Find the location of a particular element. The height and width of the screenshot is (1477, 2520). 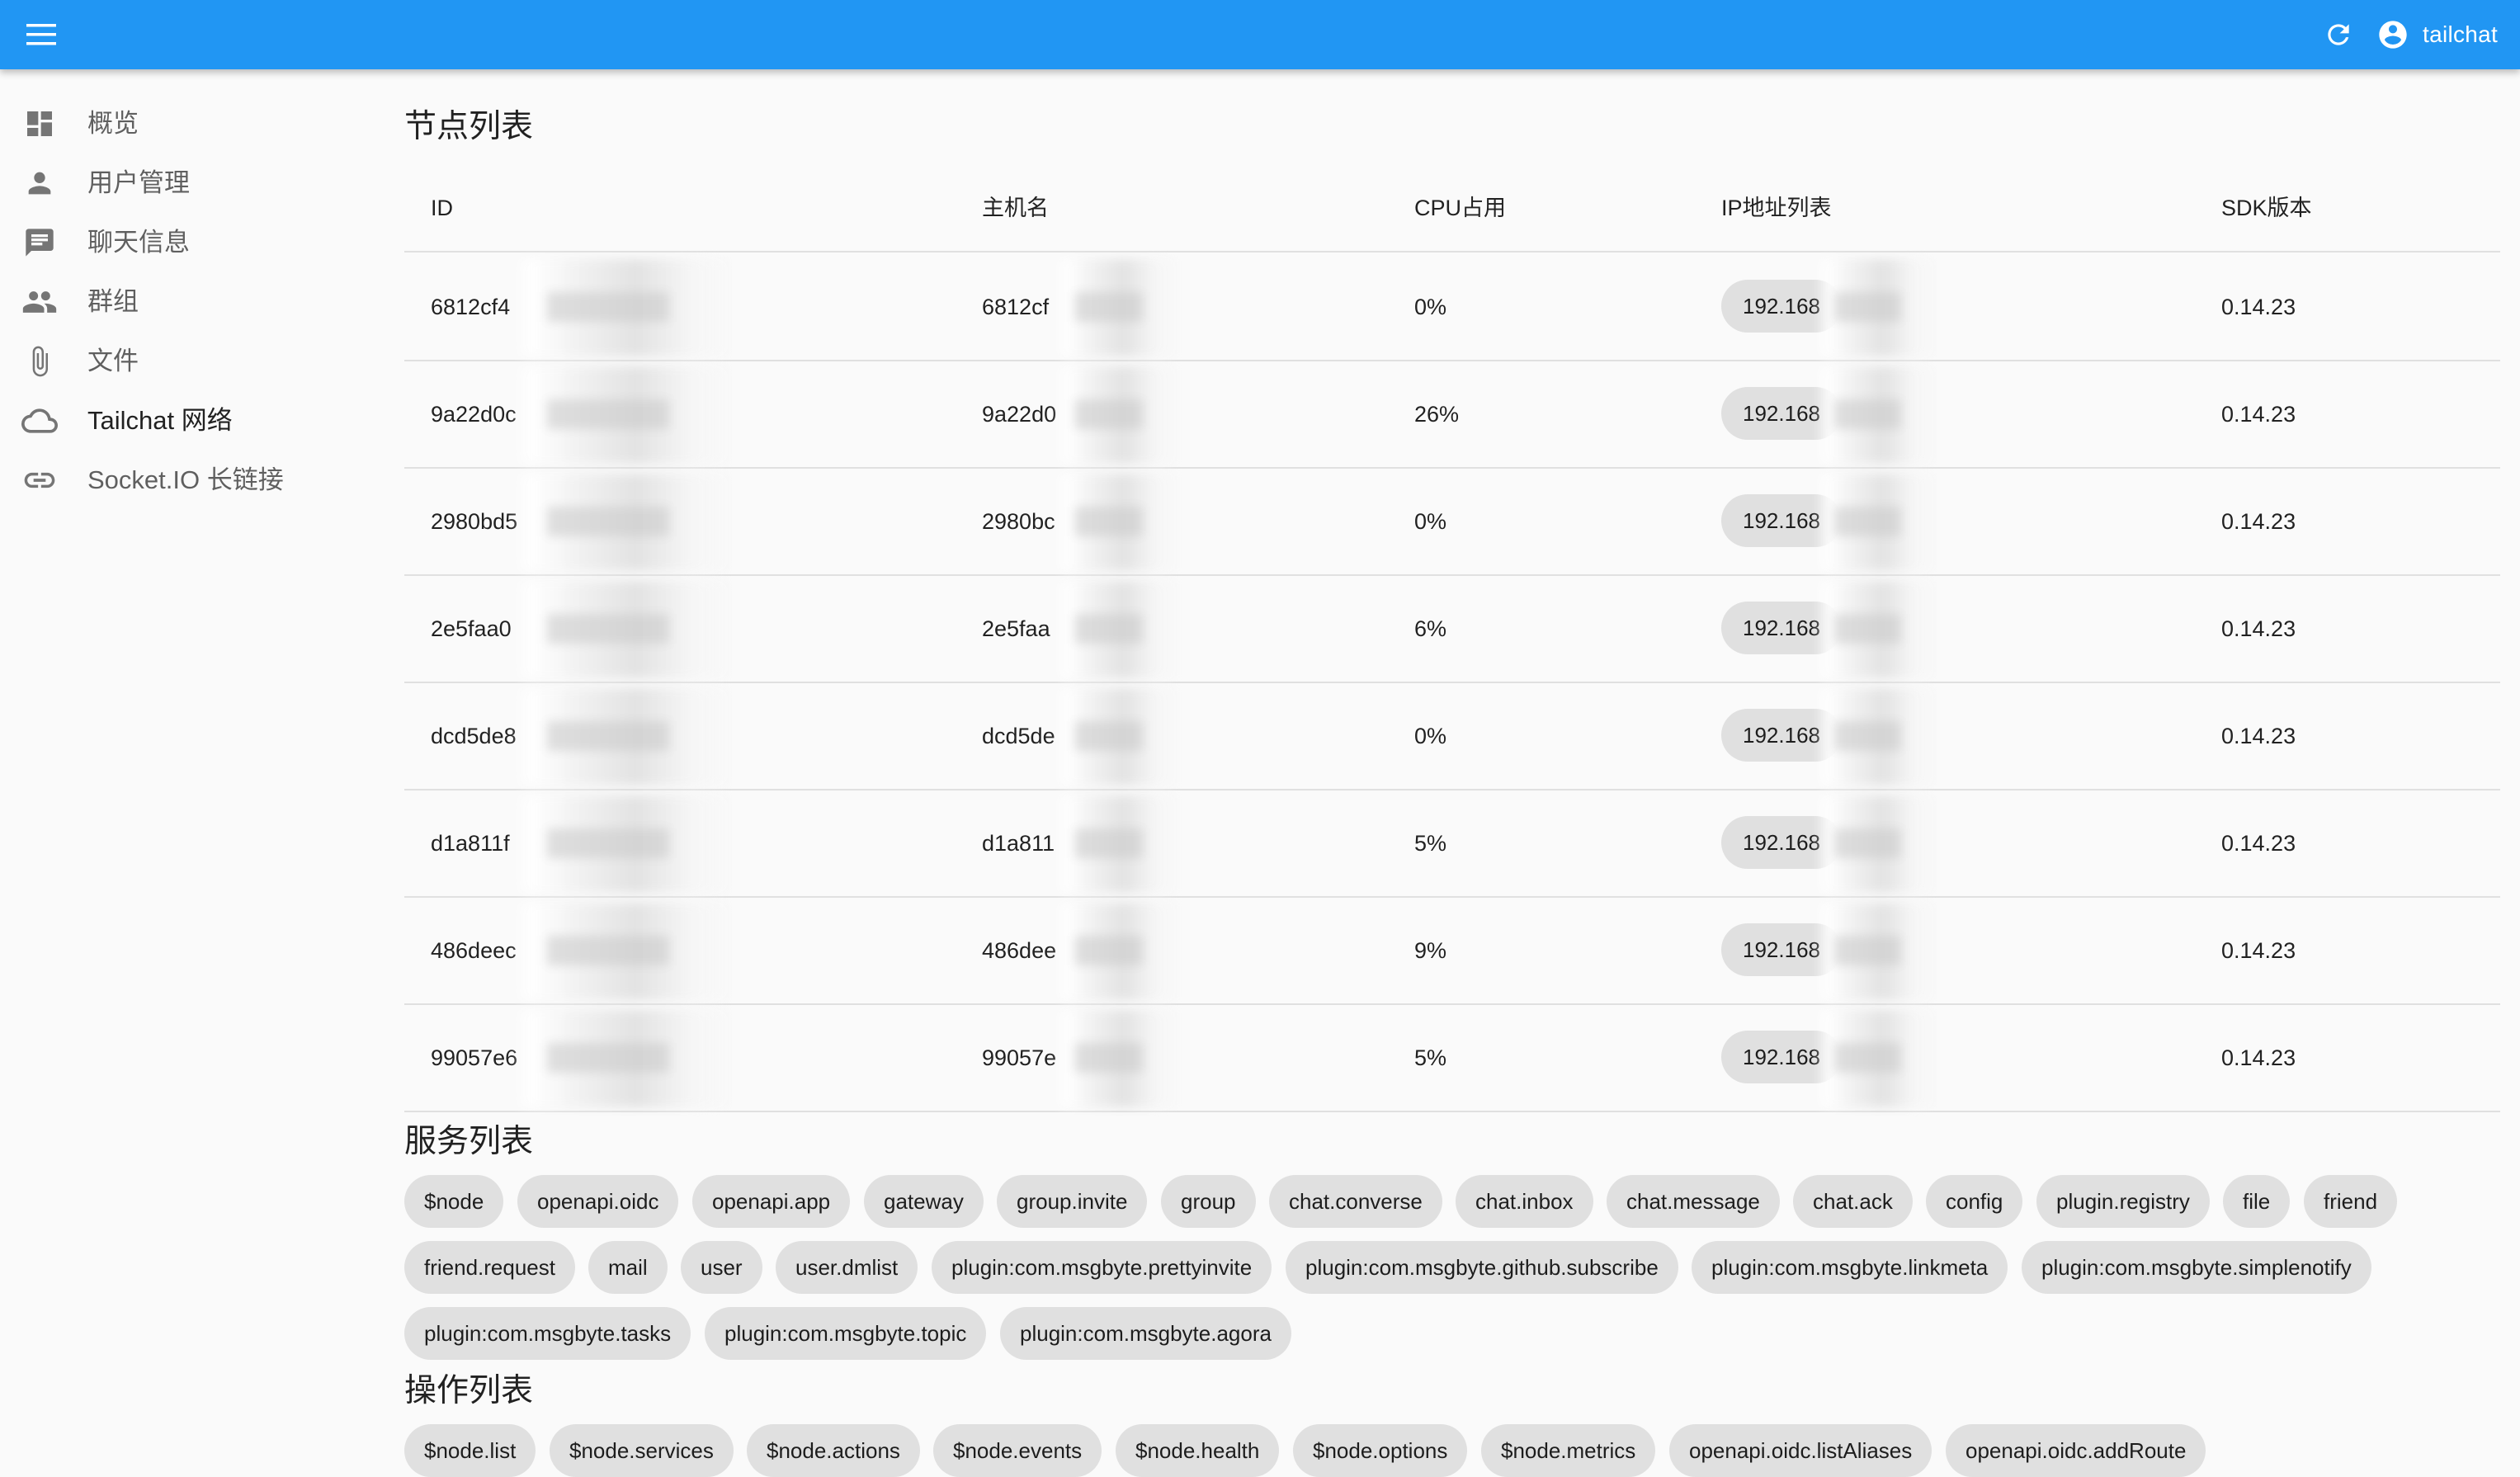

sidebar-item-socketio: Socket.IO 长链接 is located at coordinates (181, 480).